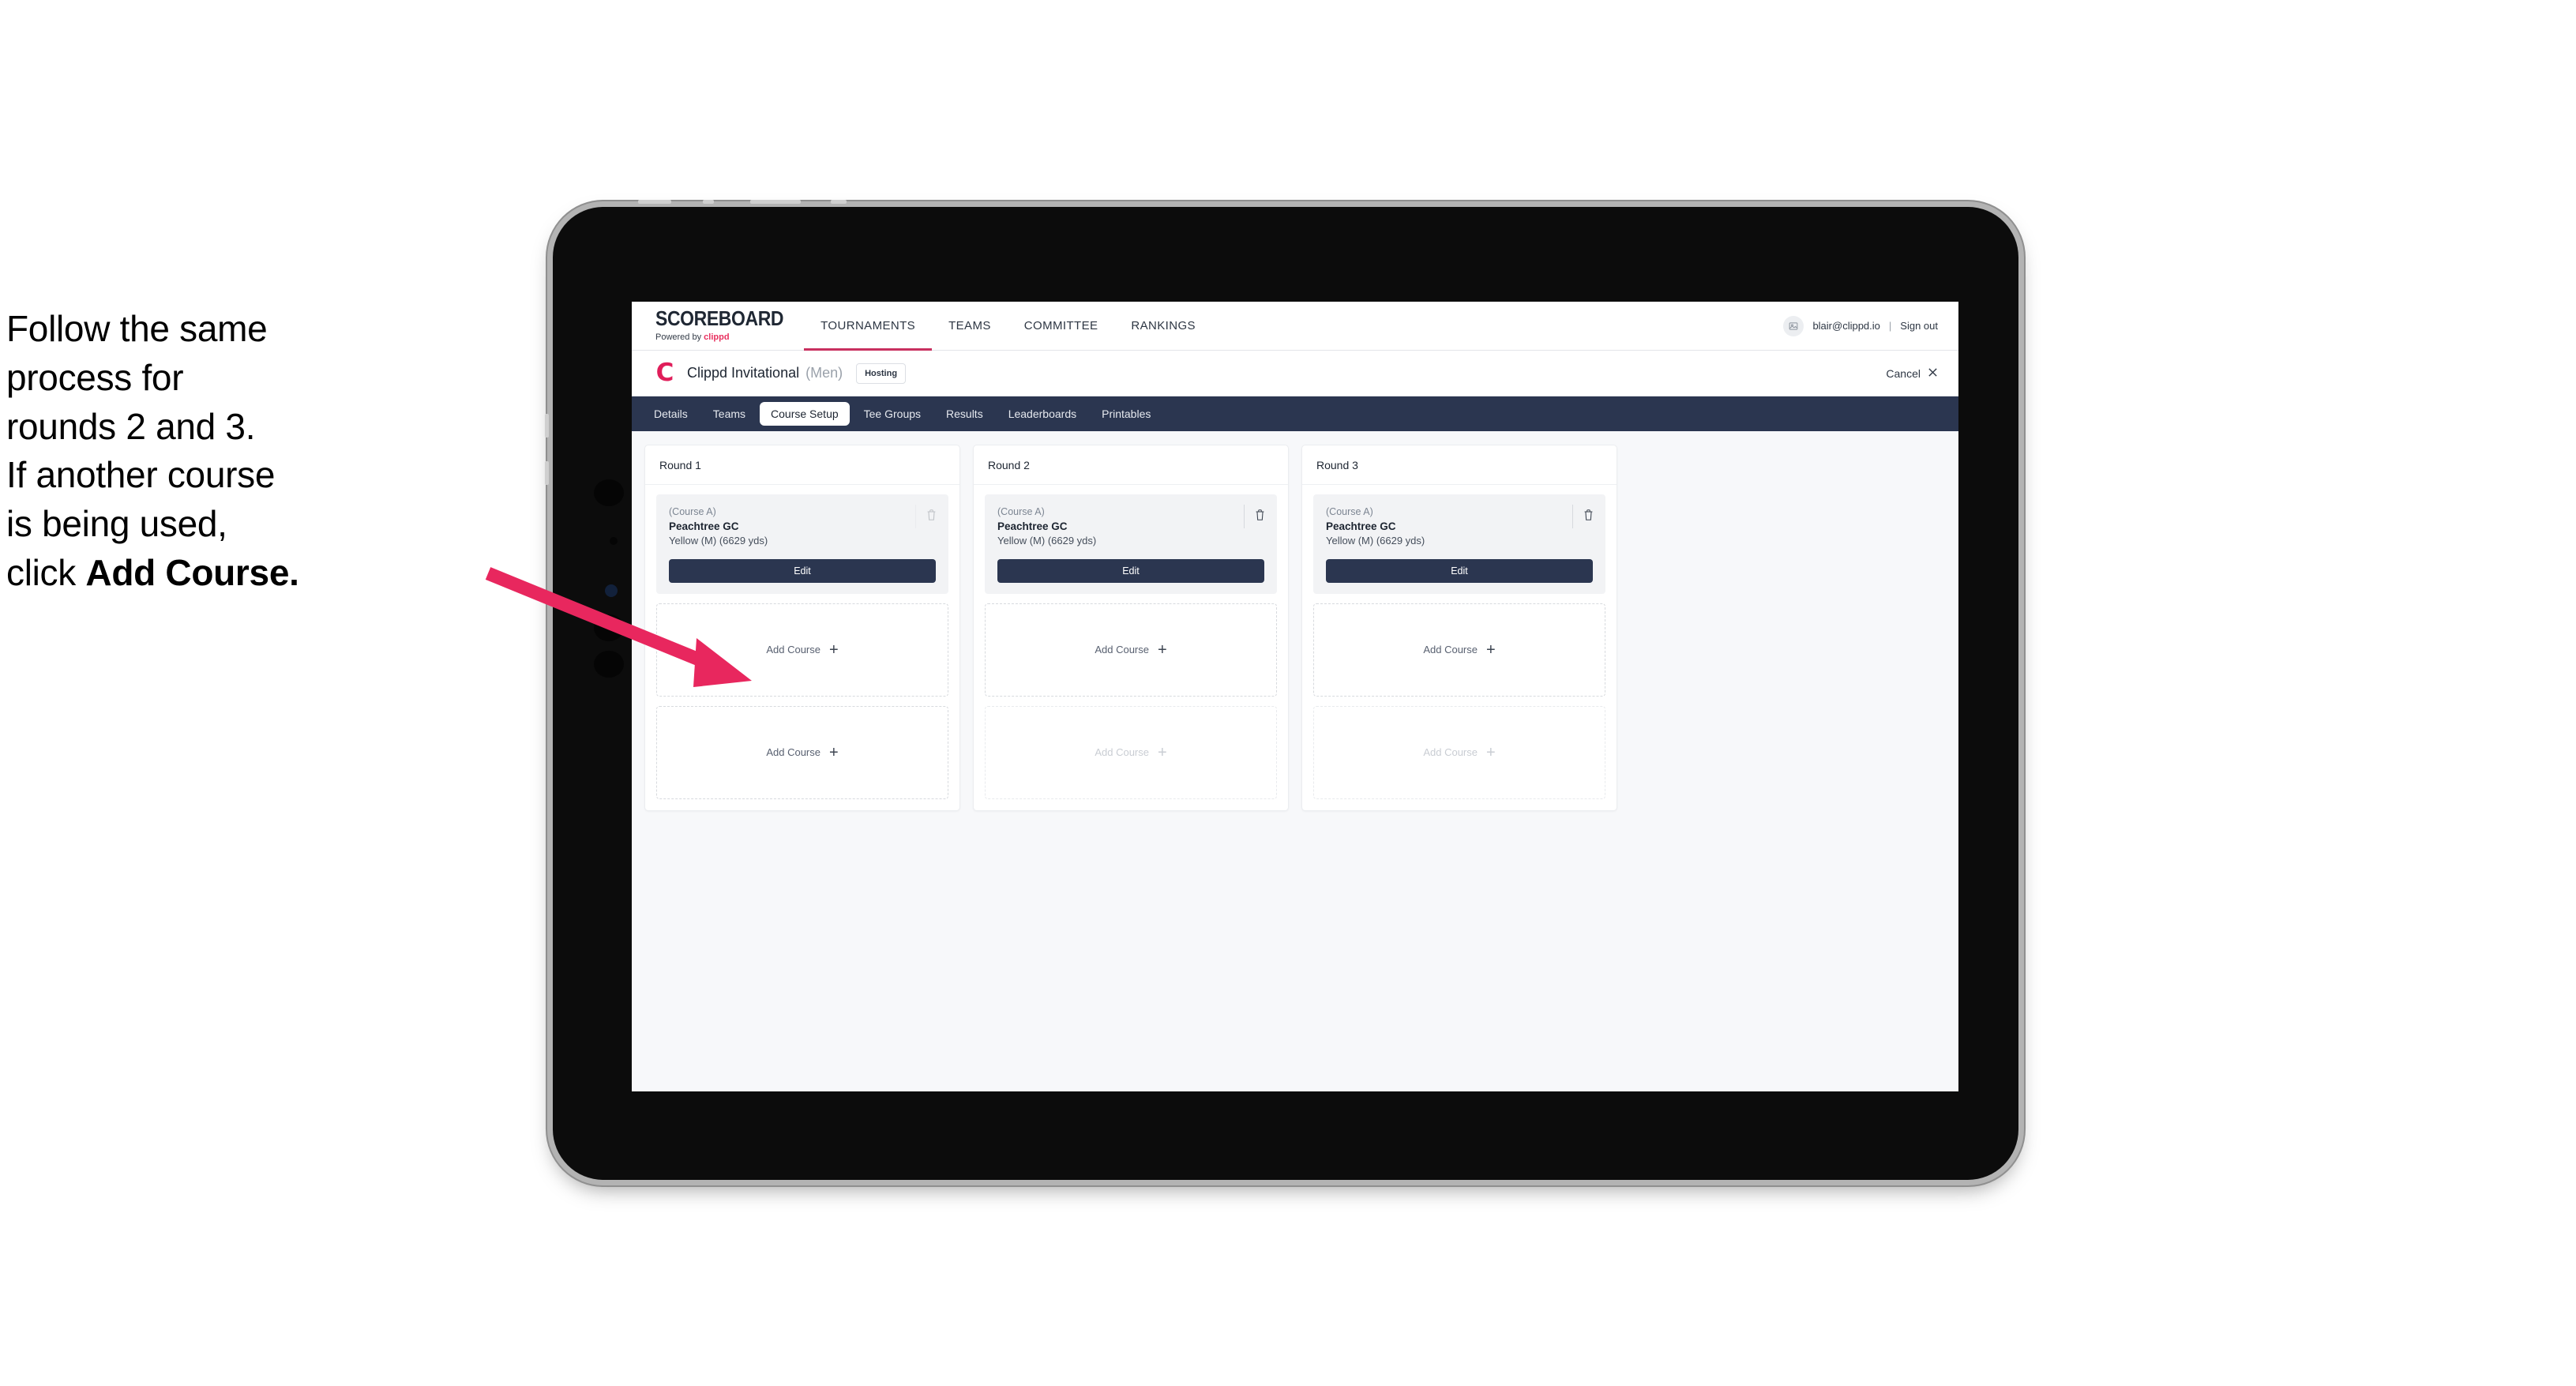 Image resolution: width=2576 pixels, height=1386 pixels. What do you see at coordinates (95, 377) in the screenshot?
I see `caption-line: process for` at bounding box center [95, 377].